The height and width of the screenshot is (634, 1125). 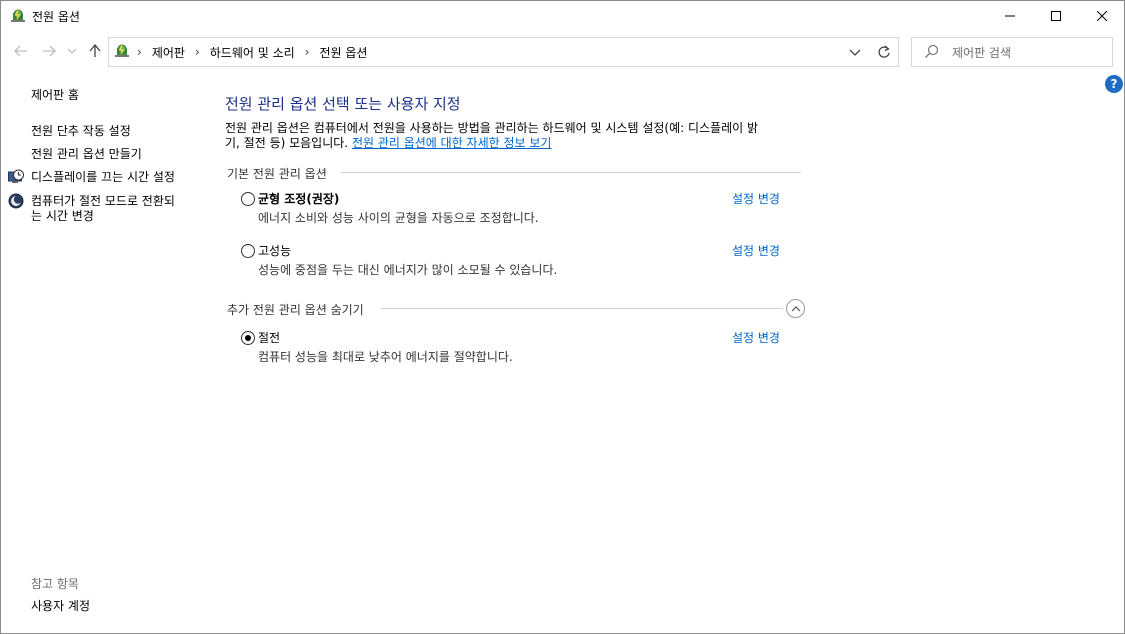 What do you see at coordinates (274, 250) in the screenshot?
I see `high-performance-plan-name: 고성능` at bounding box center [274, 250].